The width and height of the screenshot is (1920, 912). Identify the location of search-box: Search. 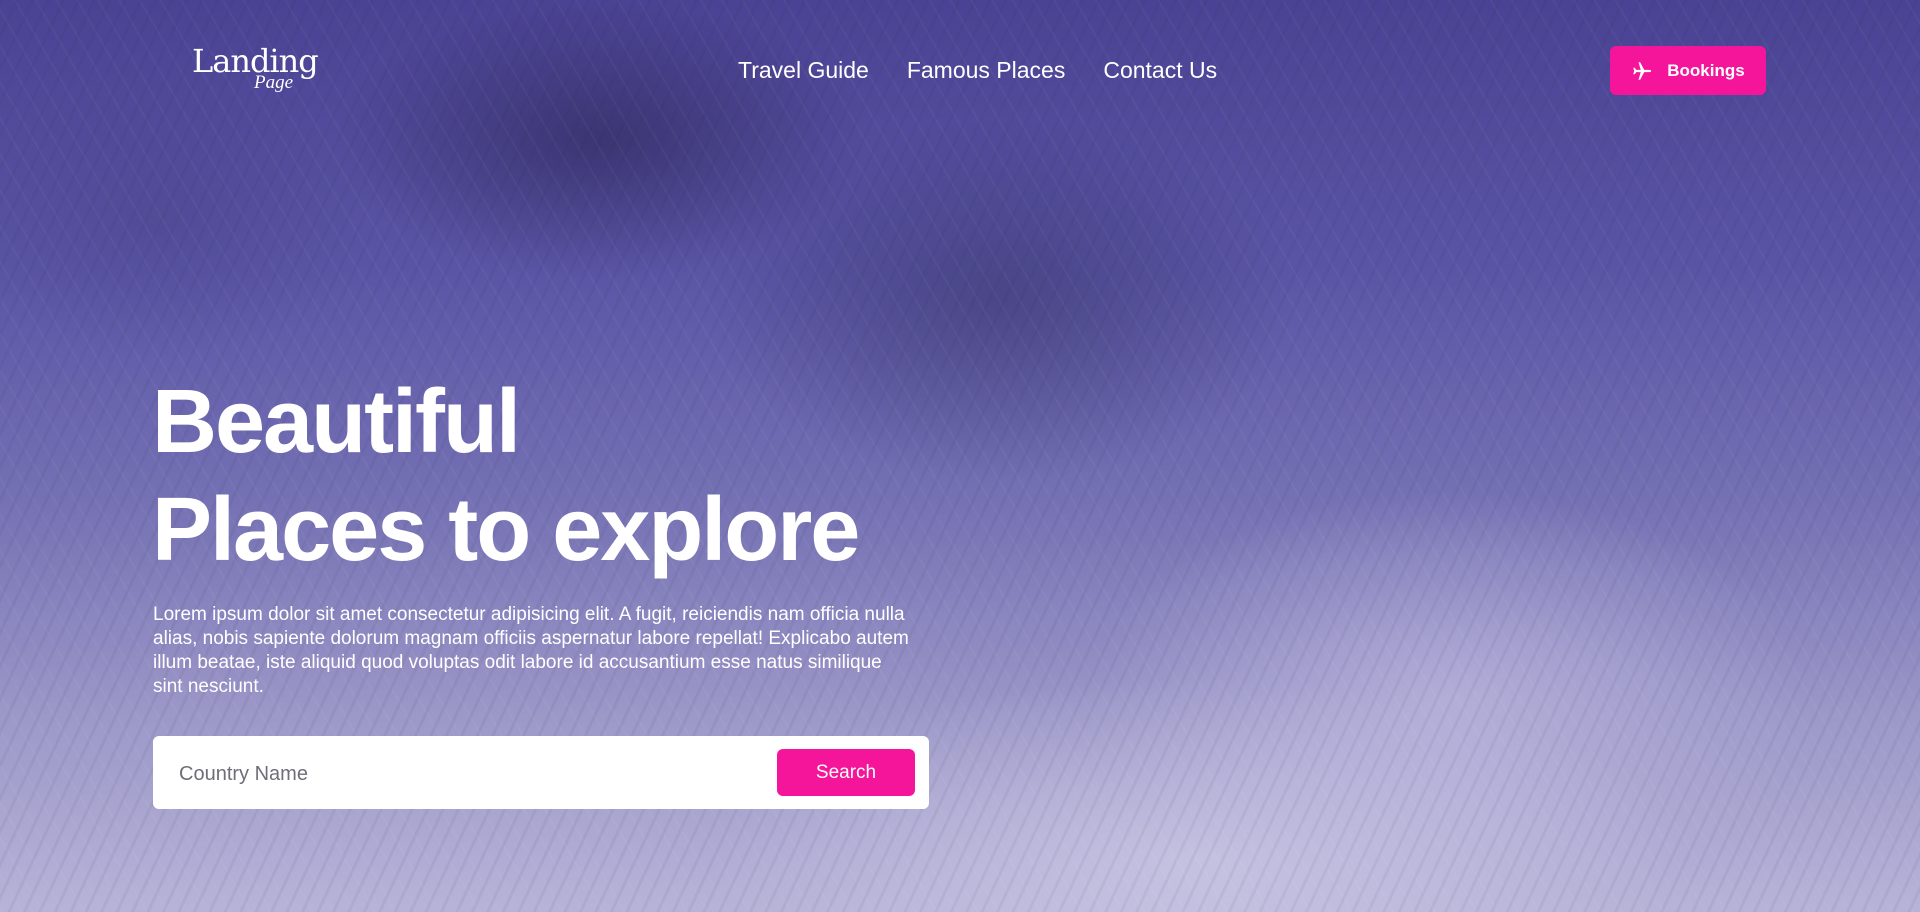
(541, 772).